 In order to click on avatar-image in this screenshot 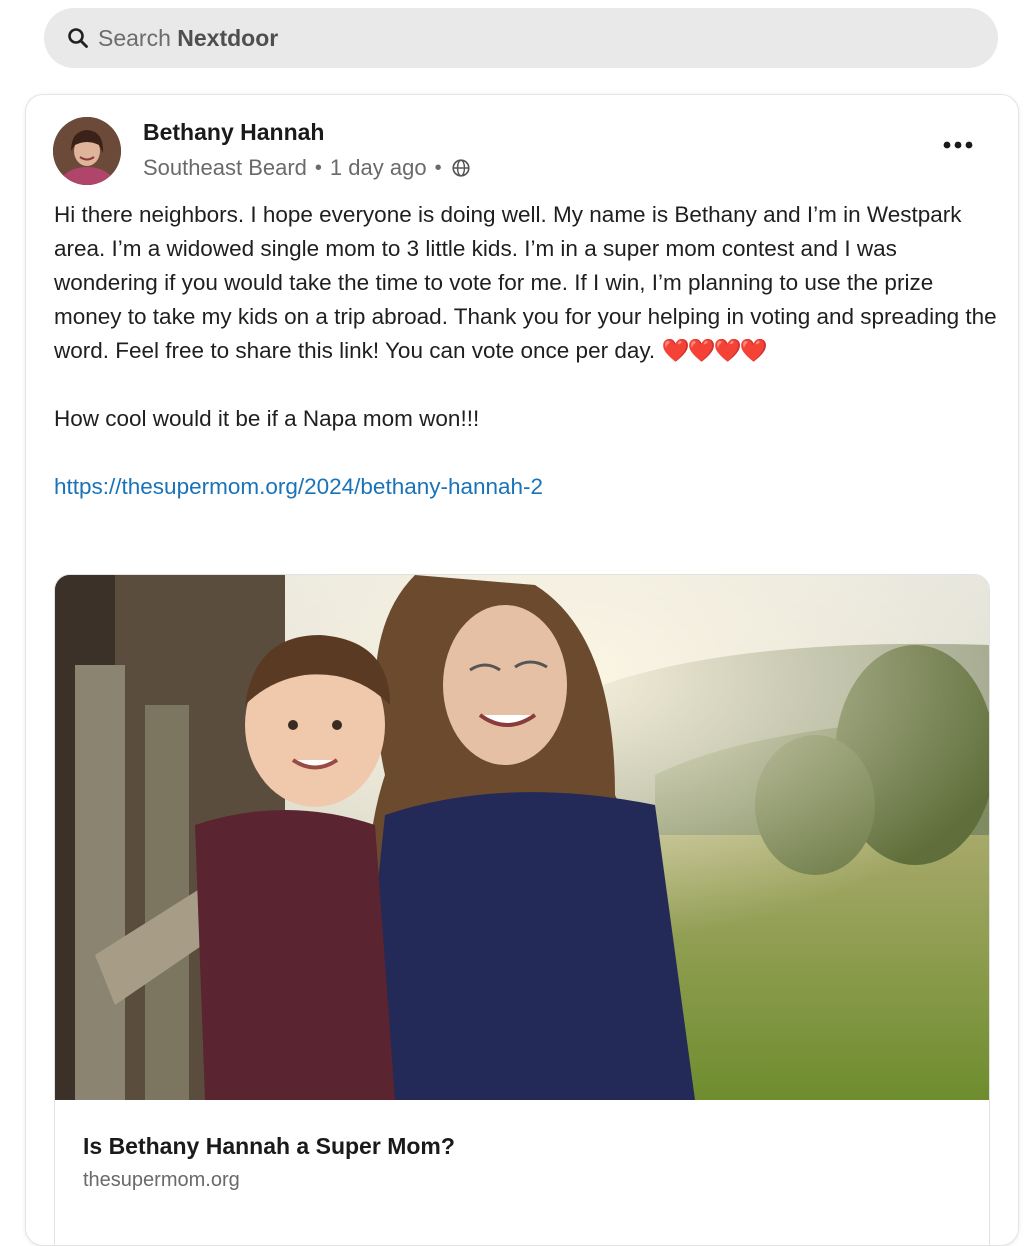, I will do `click(87, 151)`.